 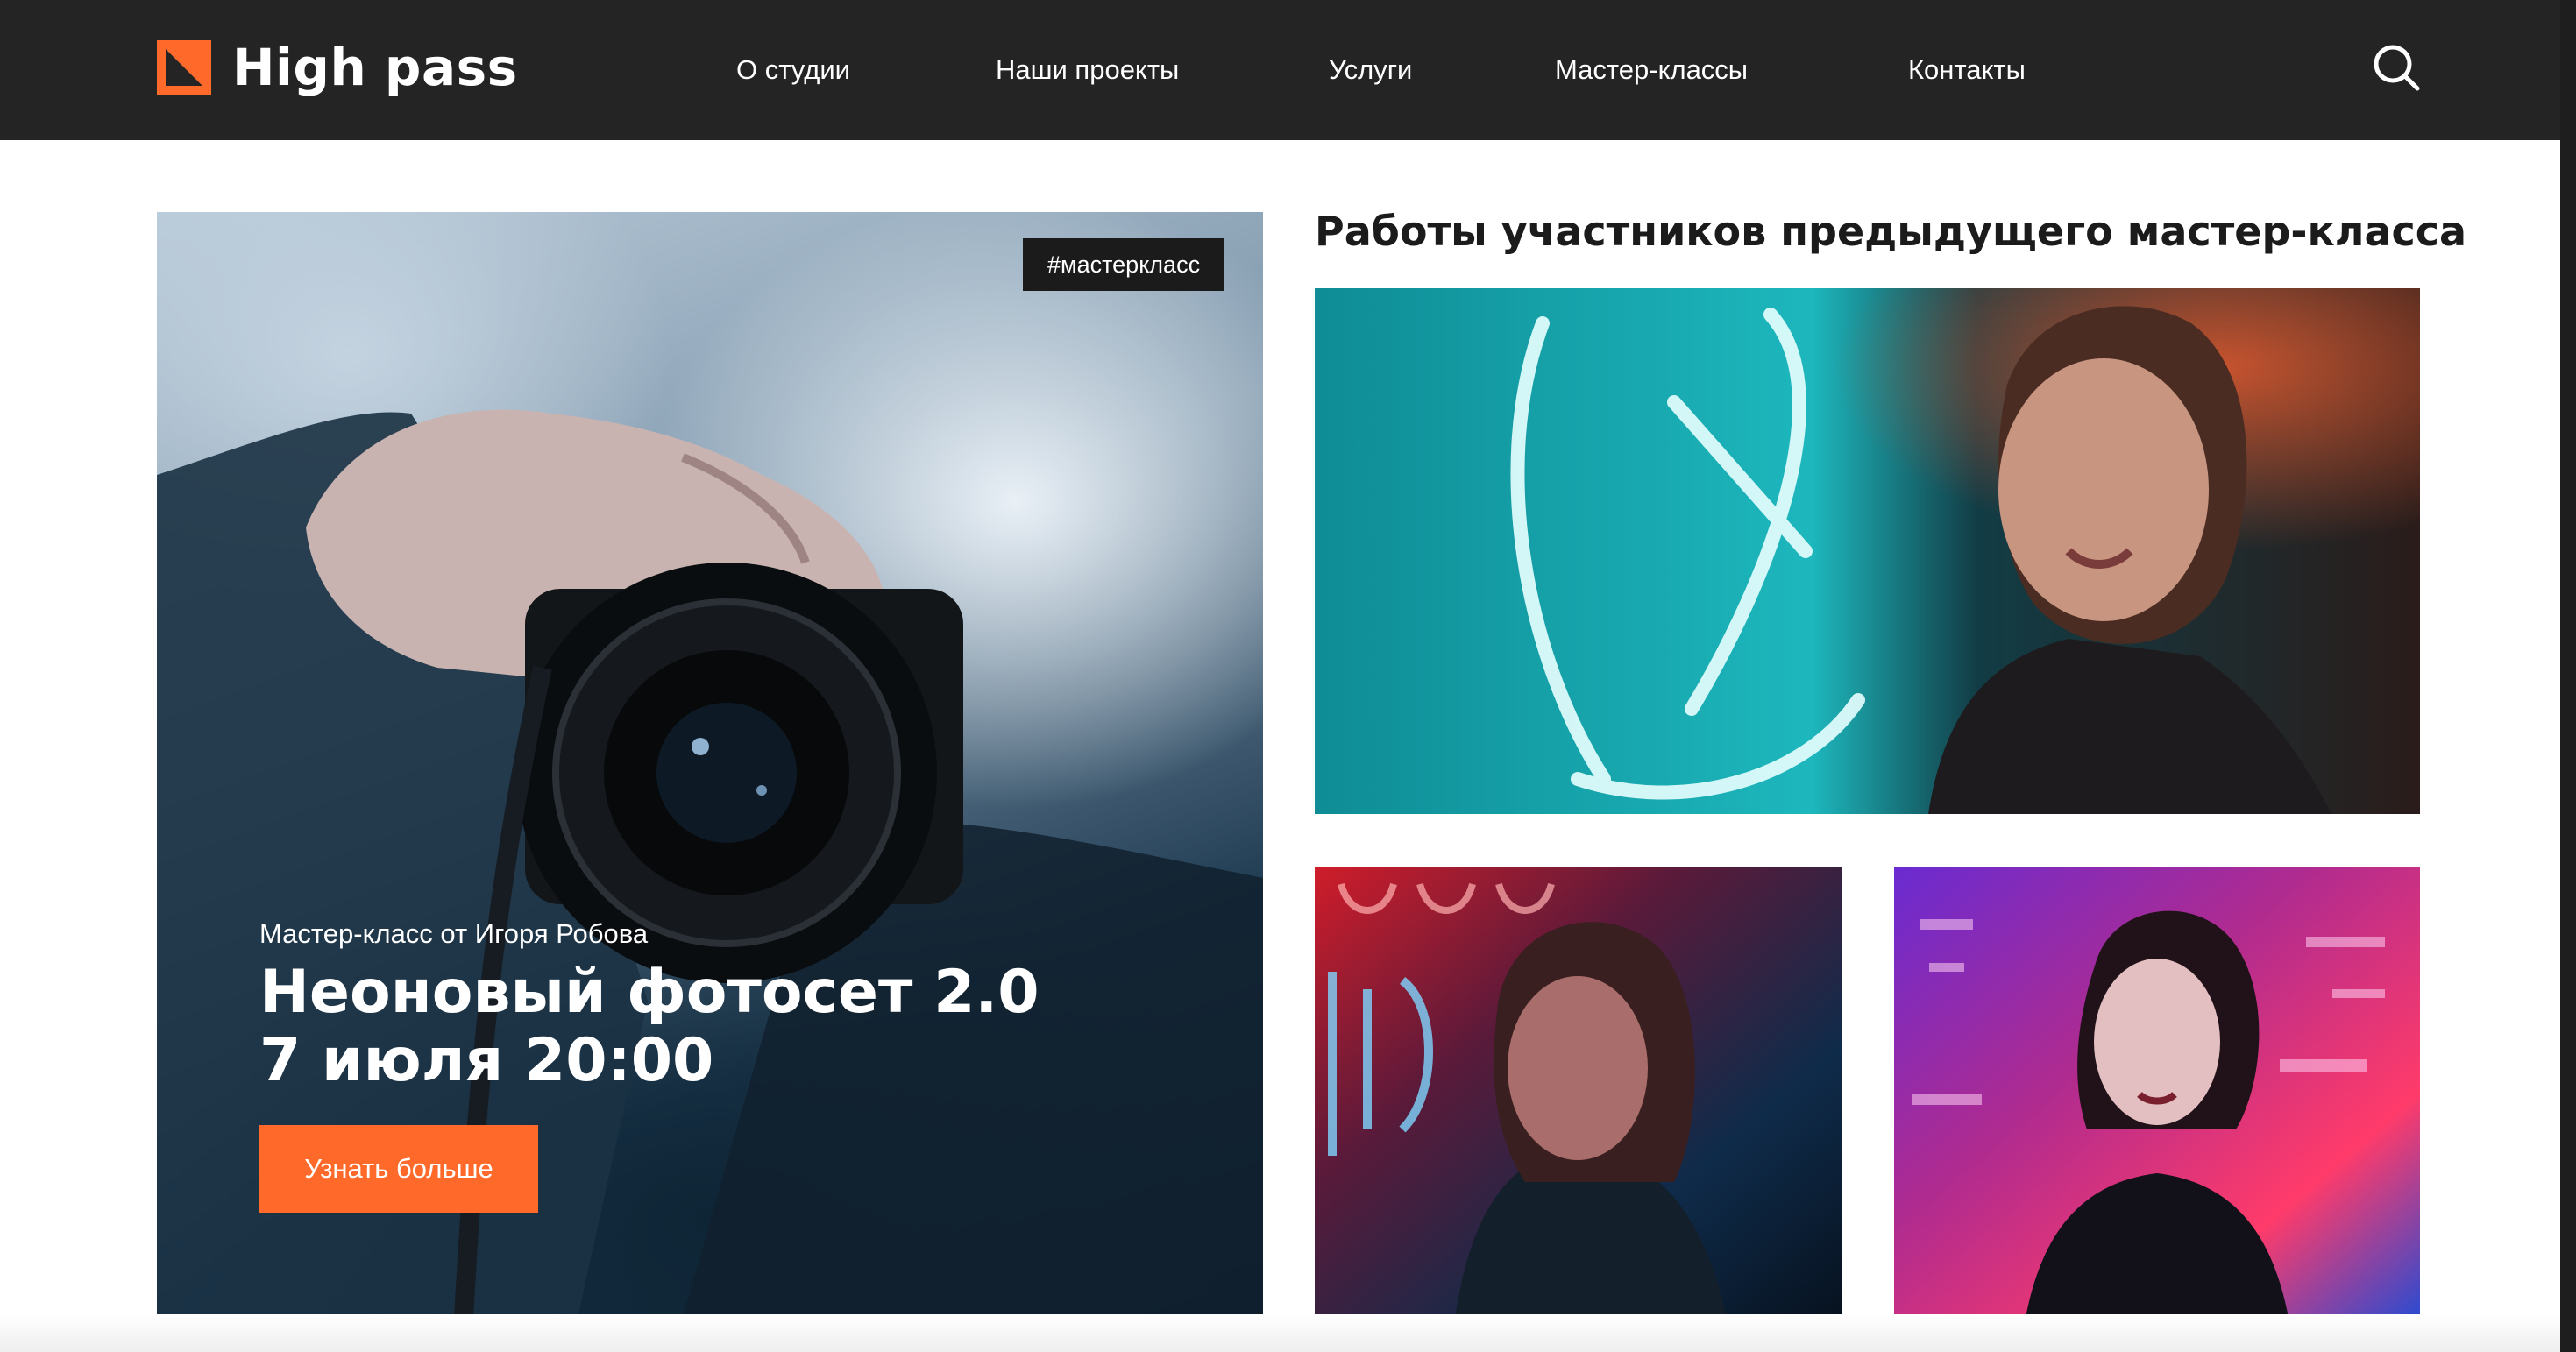 I want to click on hero-subtitle: Мастер-класс от Игоря Робова, so click(x=454, y=934).